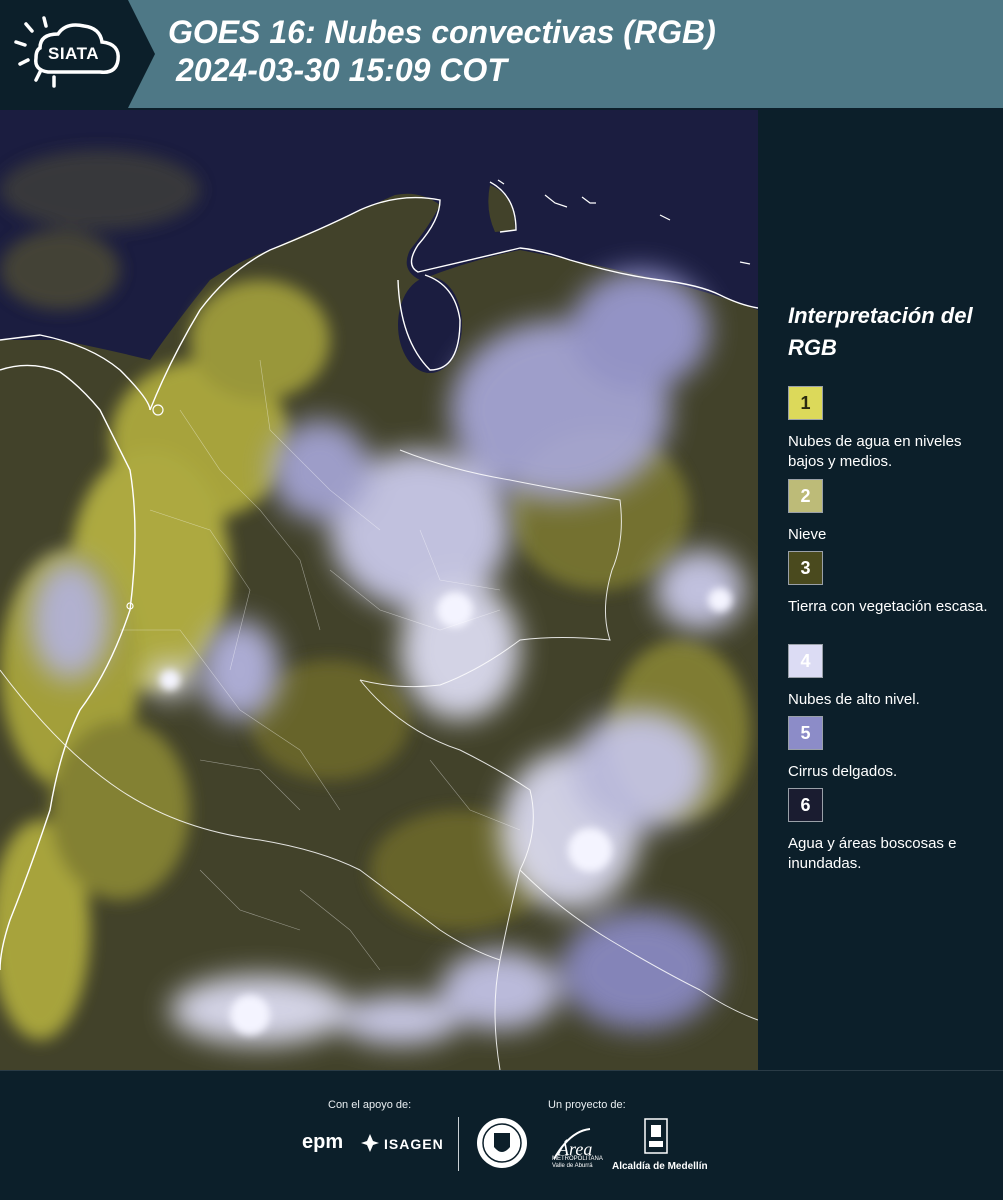 This screenshot has height=1200, width=1003. I want to click on legend-label-1: Nubes de agua en niveles bajos y medios., so click(875, 451).